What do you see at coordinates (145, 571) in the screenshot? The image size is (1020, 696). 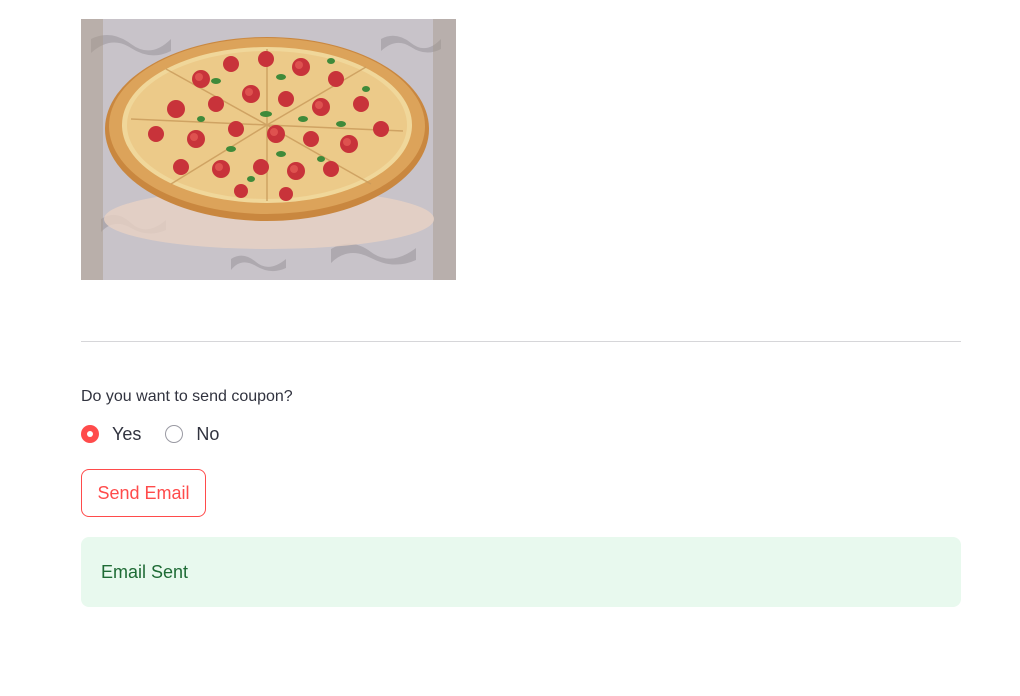 I see `alert-message: Email Sent` at bounding box center [145, 571].